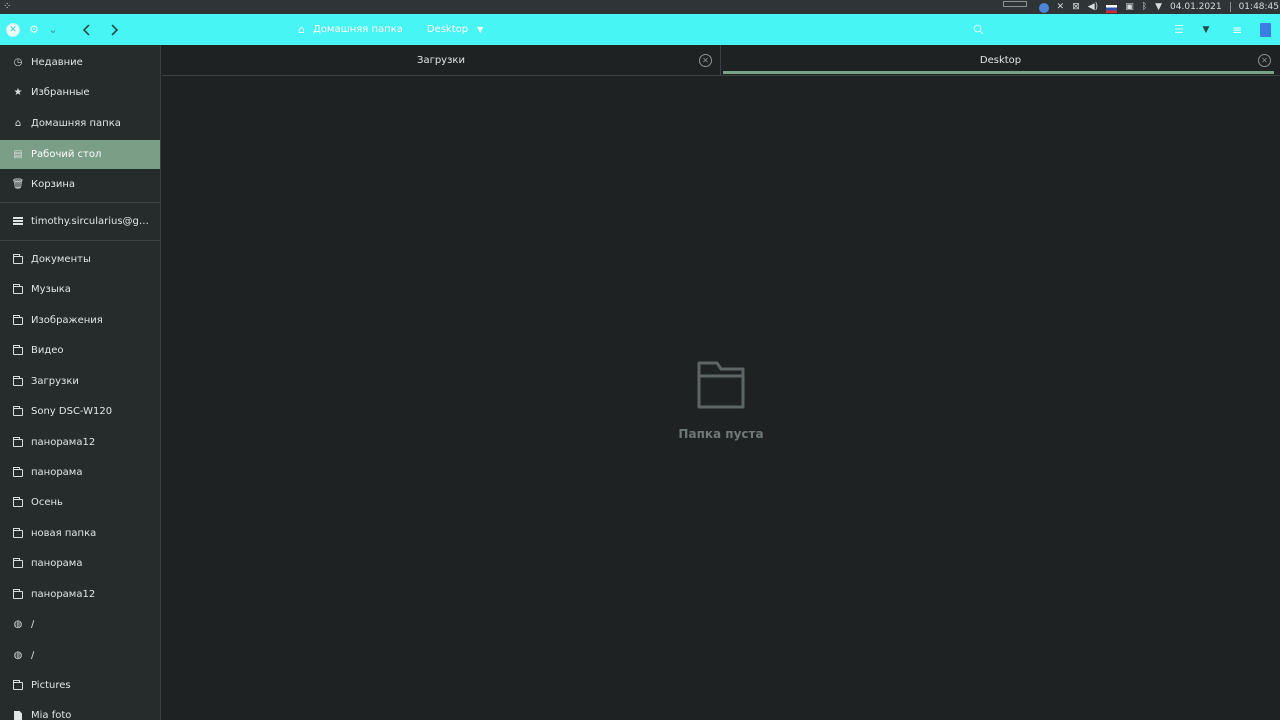 The image size is (1280, 720). What do you see at coordinates (1043, 8) in the screenshot?
I see `browser-tray-icon` at bounding box center [1043, 8].